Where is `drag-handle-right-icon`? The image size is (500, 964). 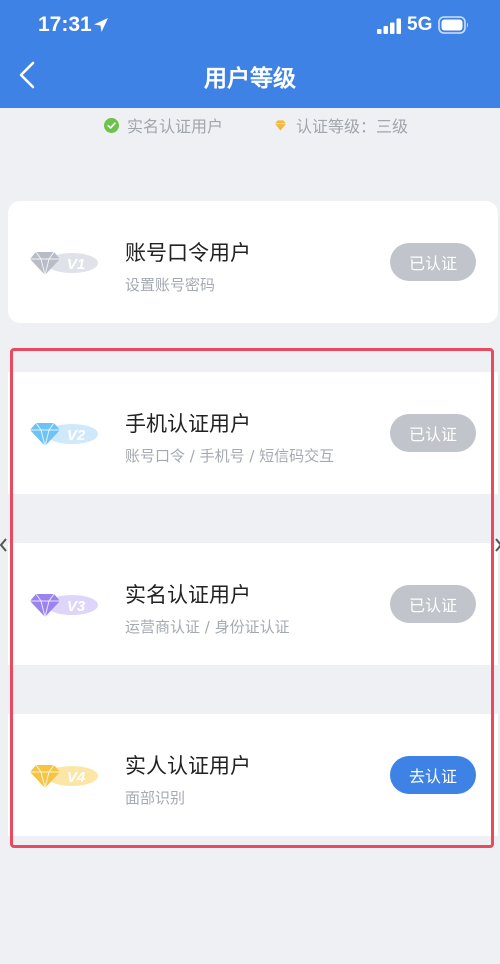
drag-handle-right-icon is located at coordinates (497, 545).